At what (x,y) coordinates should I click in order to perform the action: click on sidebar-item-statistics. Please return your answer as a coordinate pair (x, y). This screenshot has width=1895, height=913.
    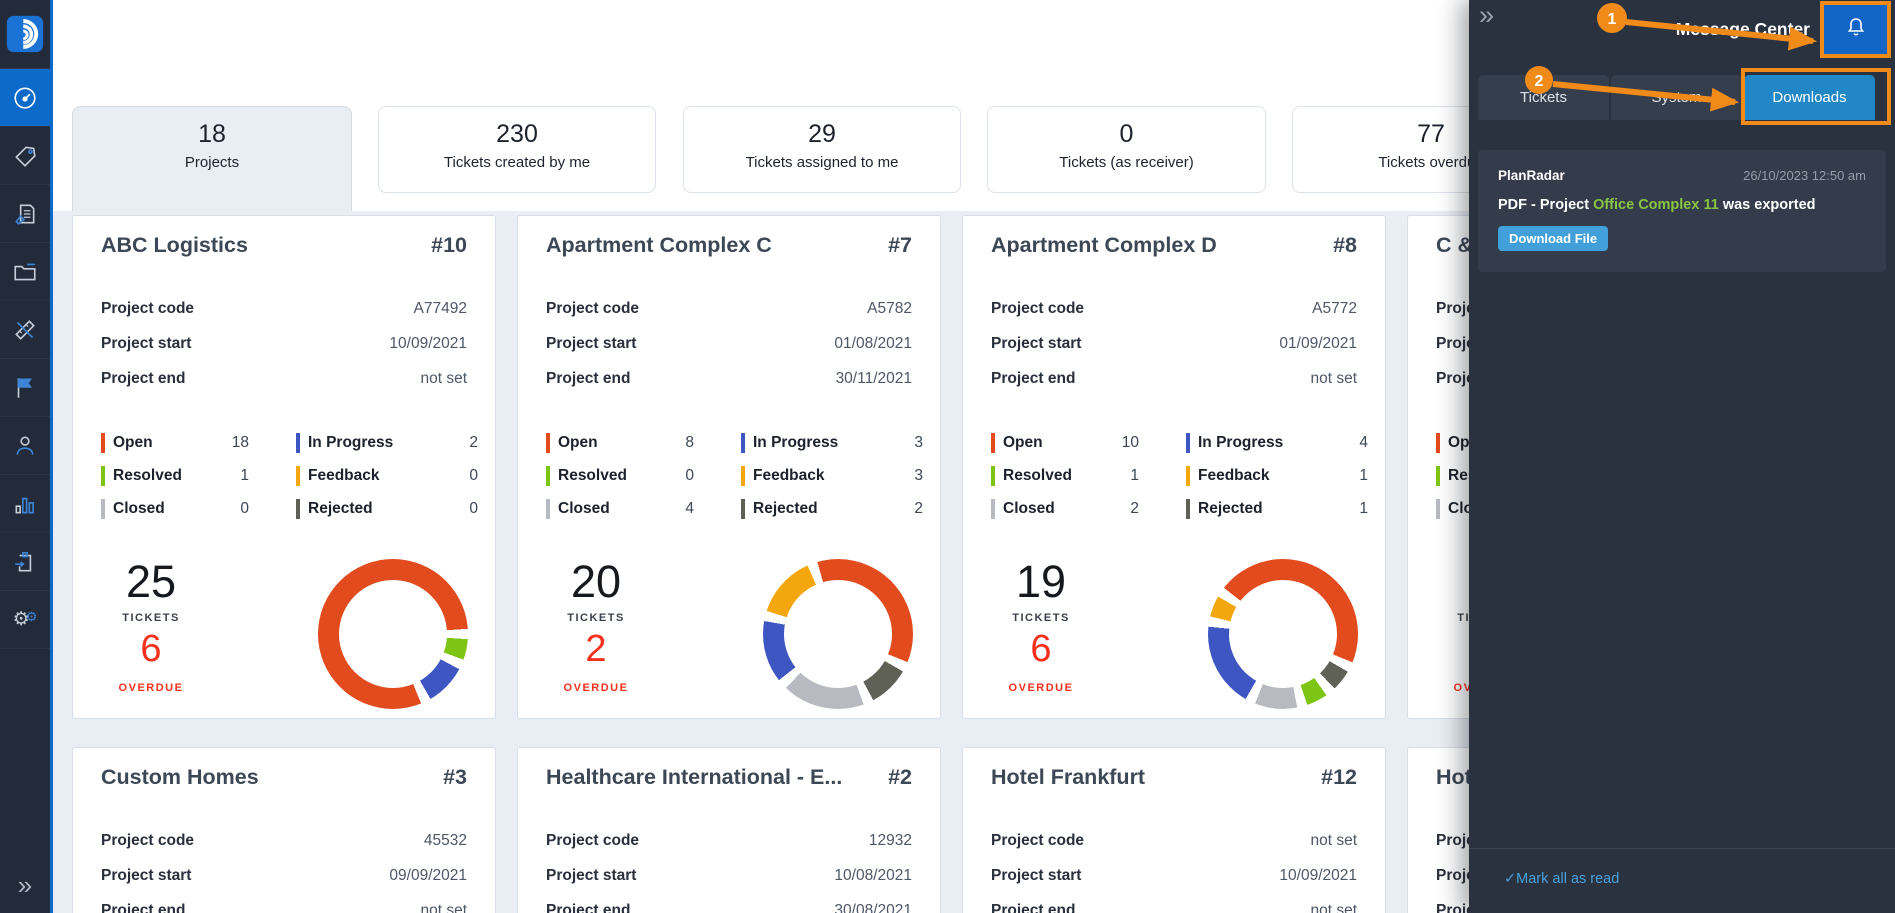
    Looking at the image, I should click on (25, 504).